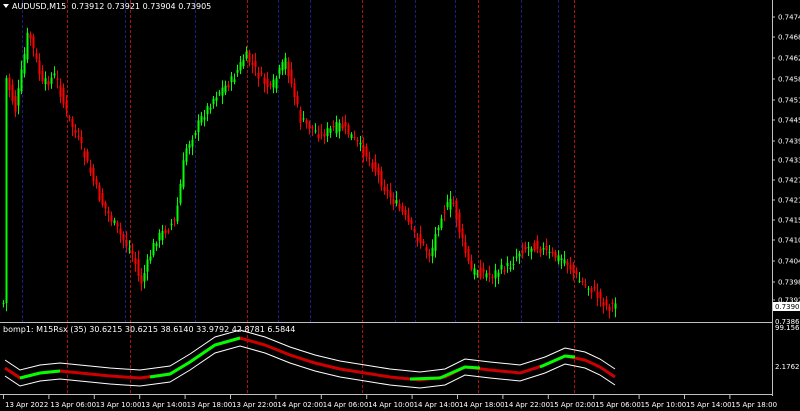  I want to click on current-price-label: 0.73905, so click(787, 307).